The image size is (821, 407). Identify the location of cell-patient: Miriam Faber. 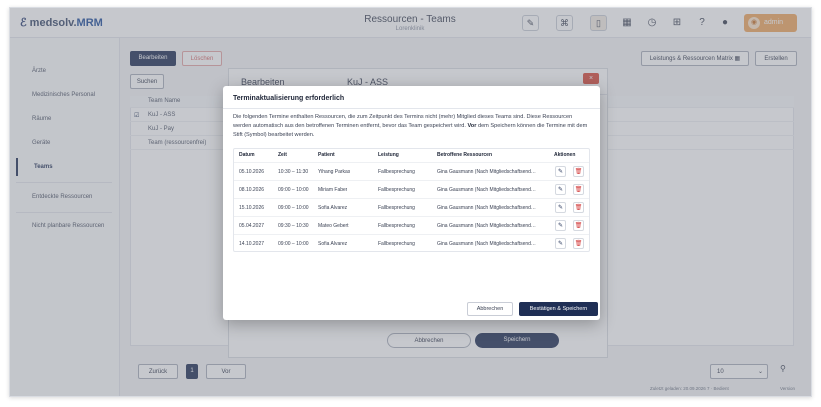
(333, 190).